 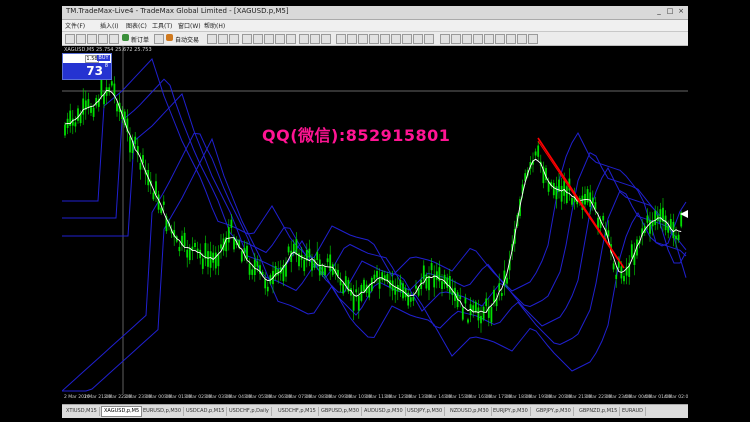 I want to click on chart-tab: USDCAD,p,M15, so click(x=206, y=411).